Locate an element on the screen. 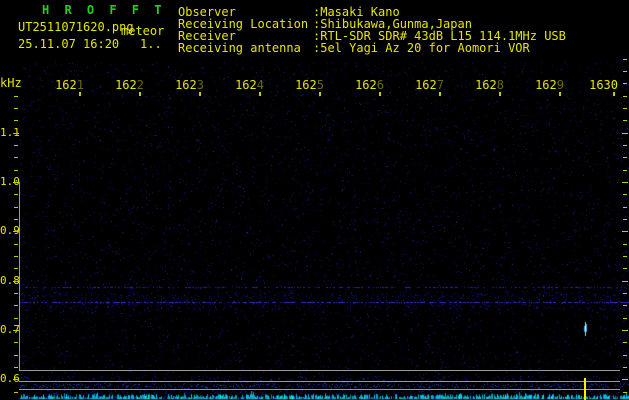 The width and height of the screenshot is (629, 400). meteor-event-bar is located at coordinates (585, 389).